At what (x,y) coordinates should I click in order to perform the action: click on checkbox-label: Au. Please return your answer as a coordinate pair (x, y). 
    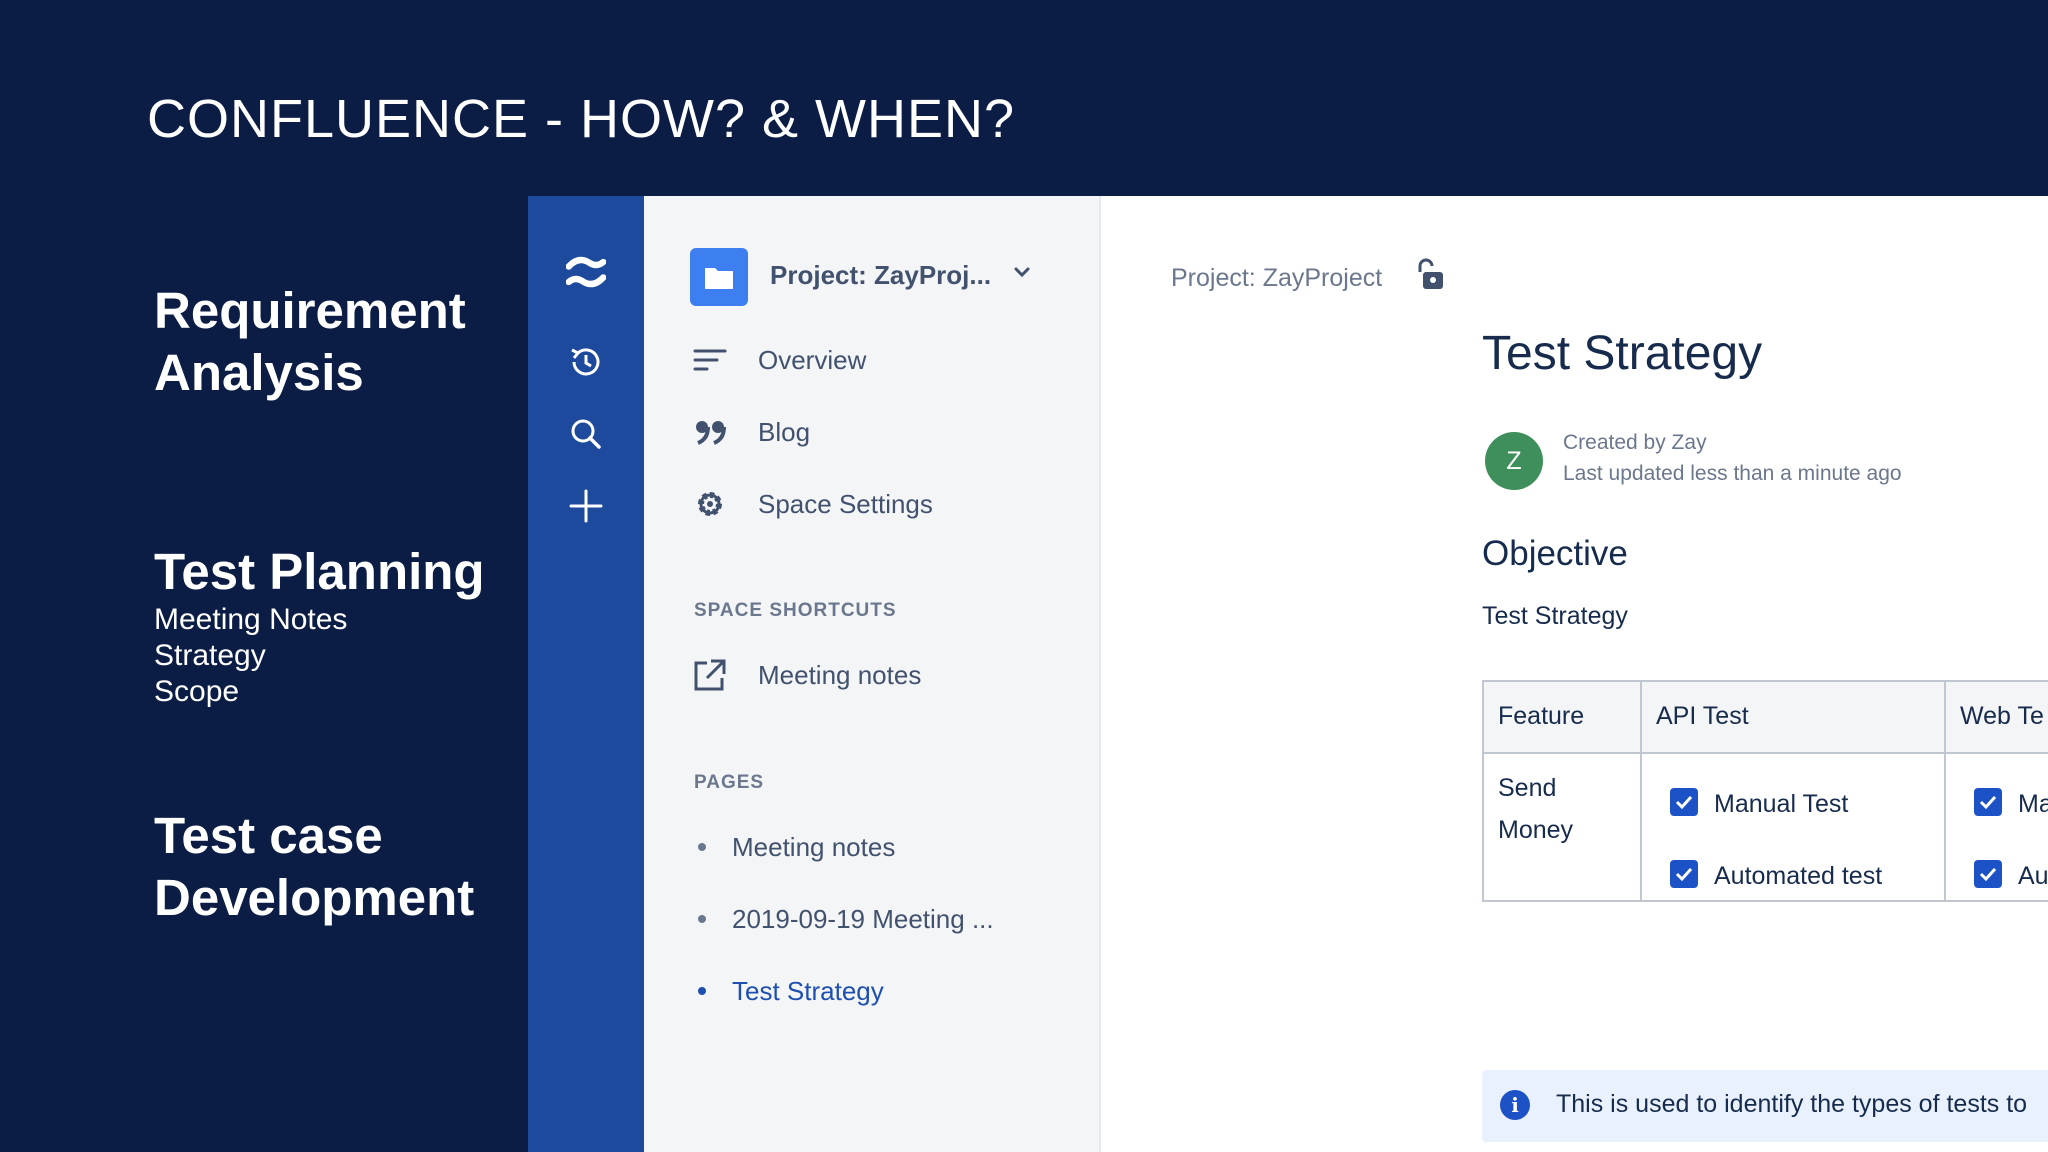
    Looking at the image, I should click on (2033, 876).